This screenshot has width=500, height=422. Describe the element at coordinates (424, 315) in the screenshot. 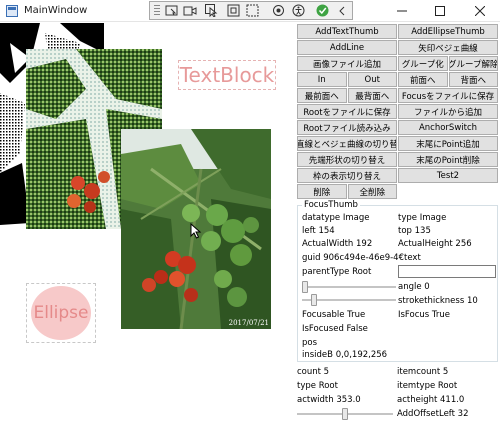

I see `is-focus-label: IsFocus True` at that location.